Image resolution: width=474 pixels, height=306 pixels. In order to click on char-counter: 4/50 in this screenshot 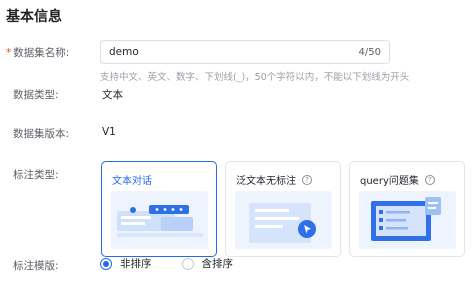, I will do `click(369, 52)`.